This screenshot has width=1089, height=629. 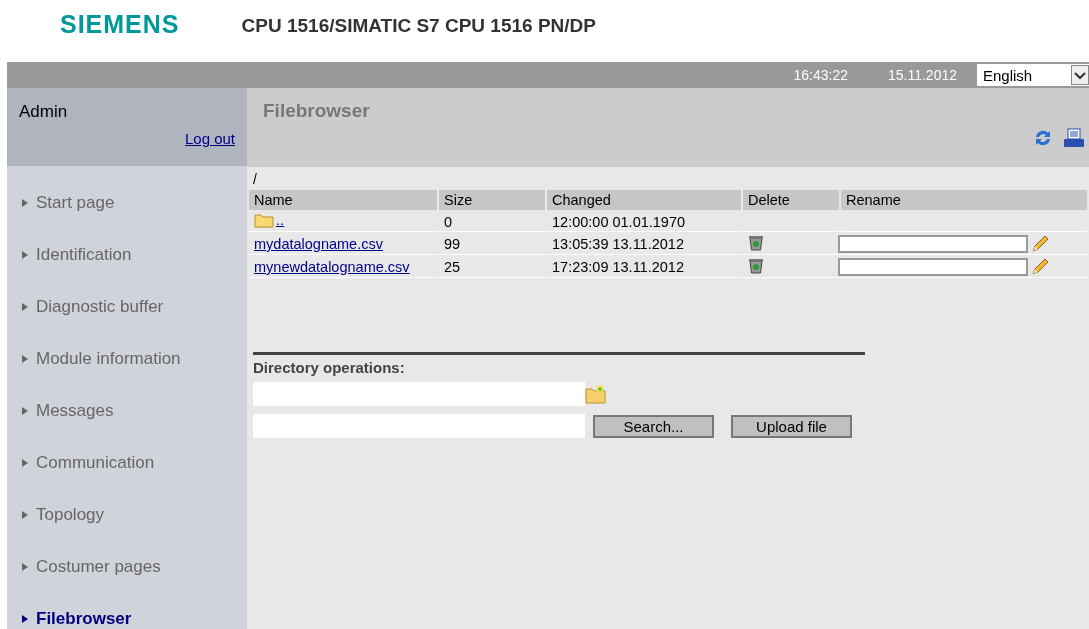 I want to click on nav-item: Module information, so click(x=127, y=358).